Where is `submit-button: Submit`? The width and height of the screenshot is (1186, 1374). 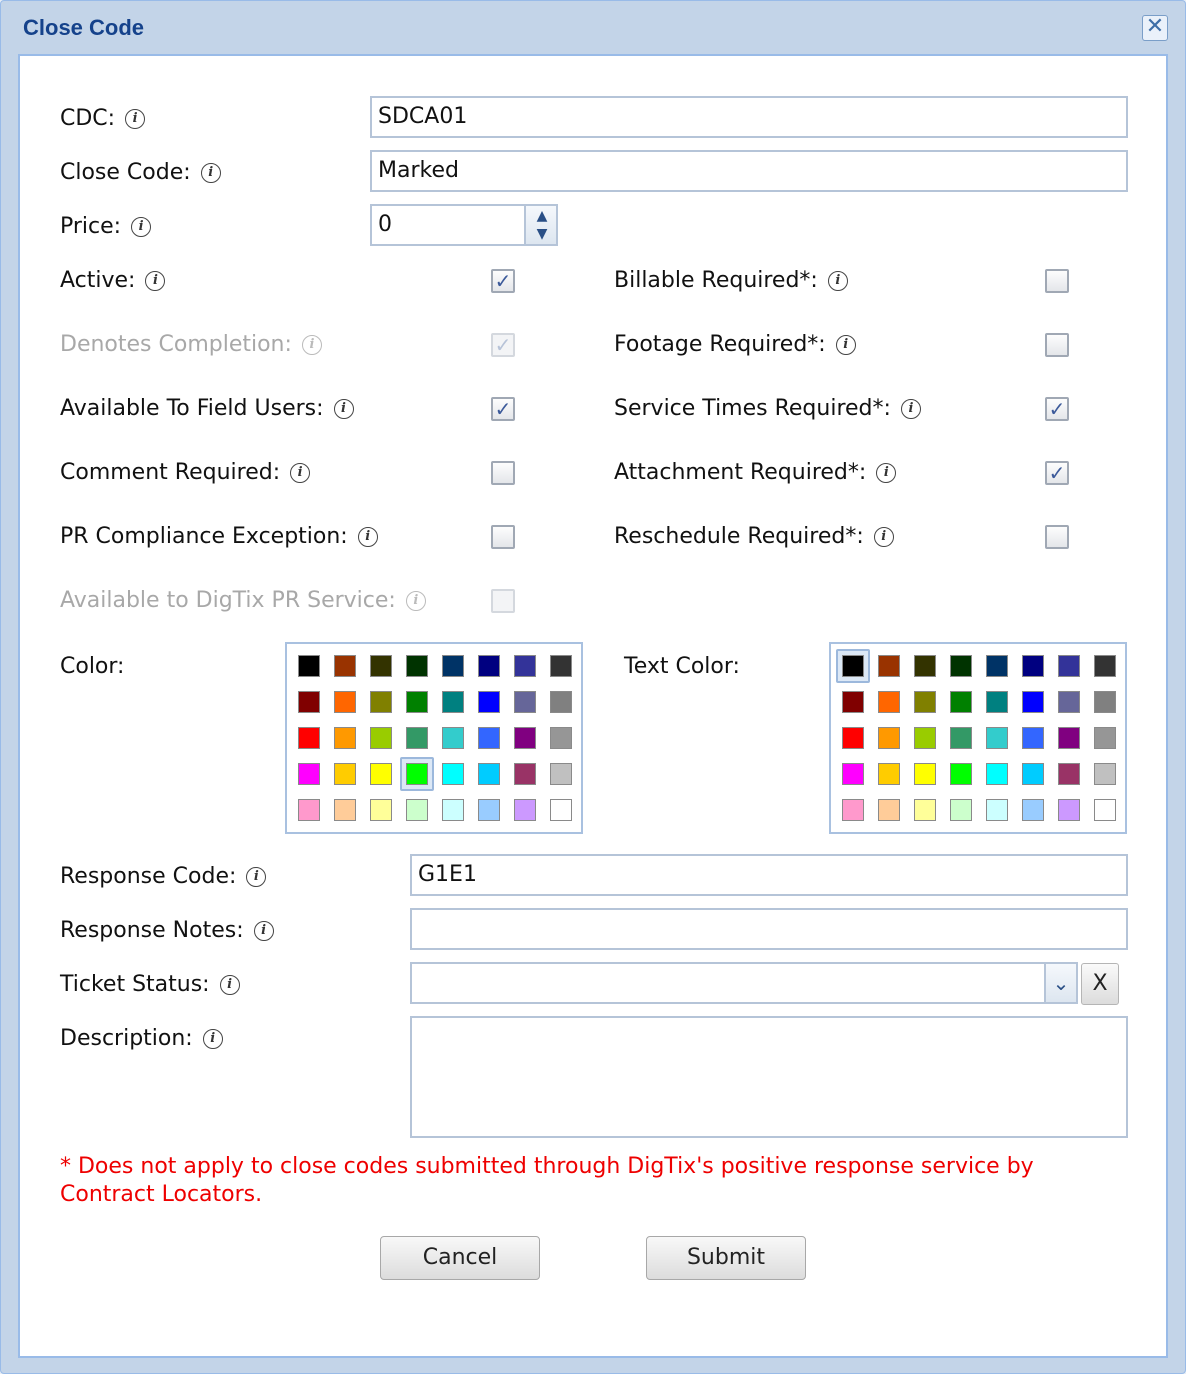
submit-button: Submit is located at coordinates (726, 1258).